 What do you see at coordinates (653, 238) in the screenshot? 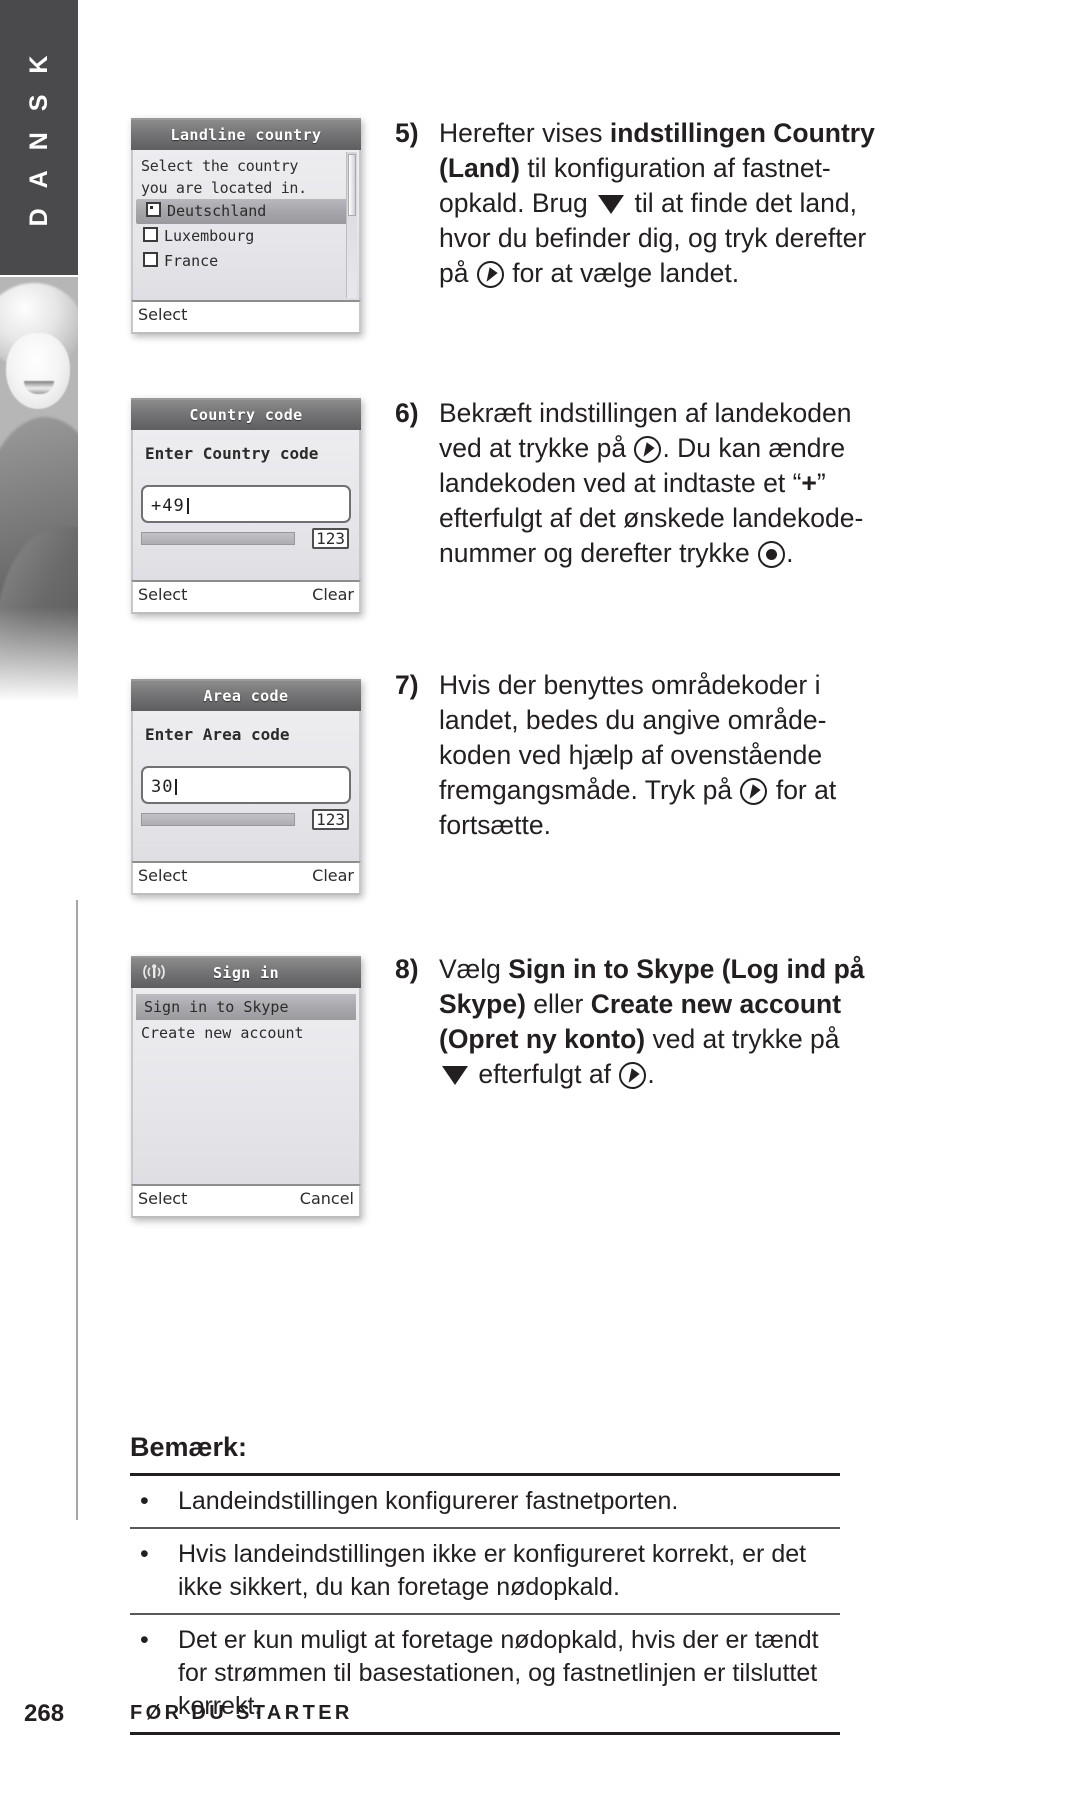
I see `step-text: hvor du befinder dig, og tryk derefter` at bounding box center [653, 238].